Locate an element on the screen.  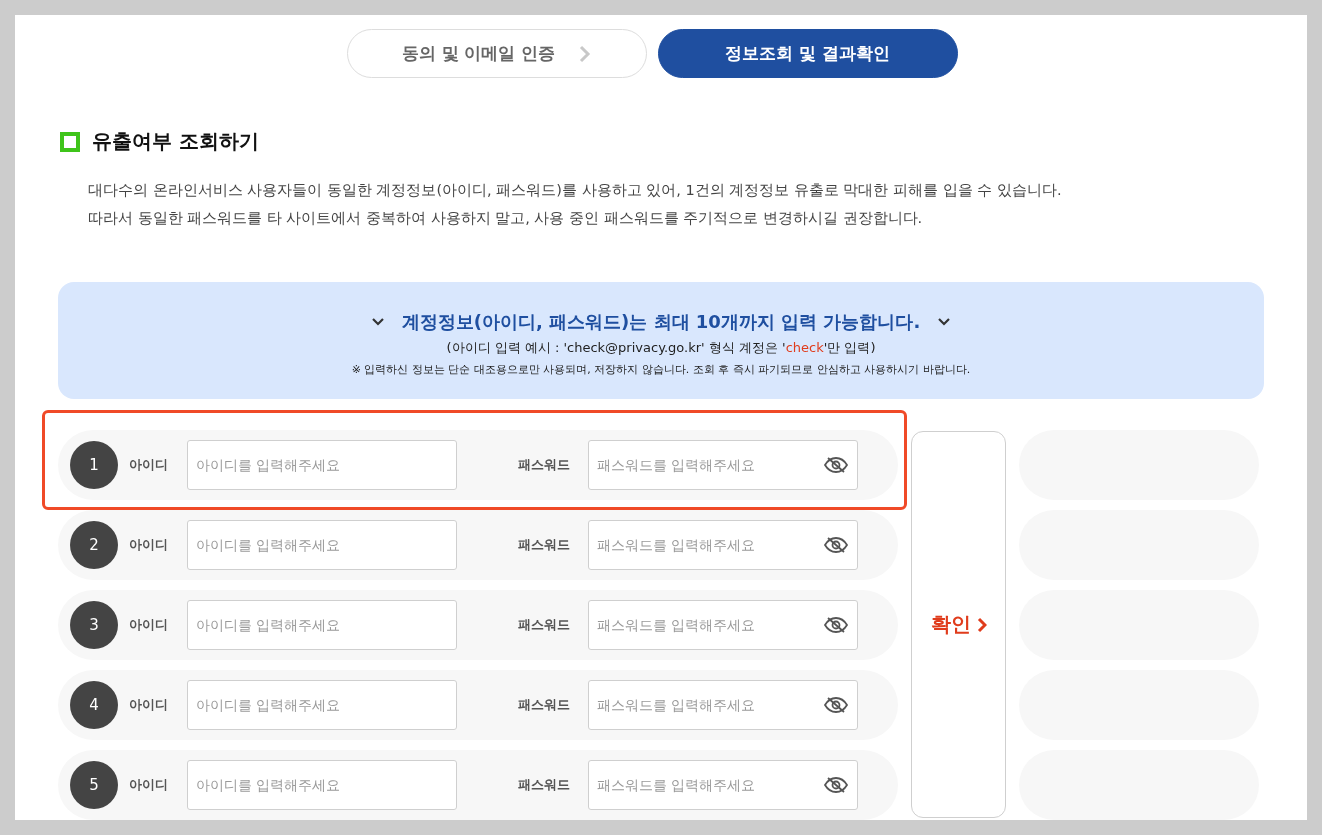
row-number: 3 is located at coordinates (94, 625).